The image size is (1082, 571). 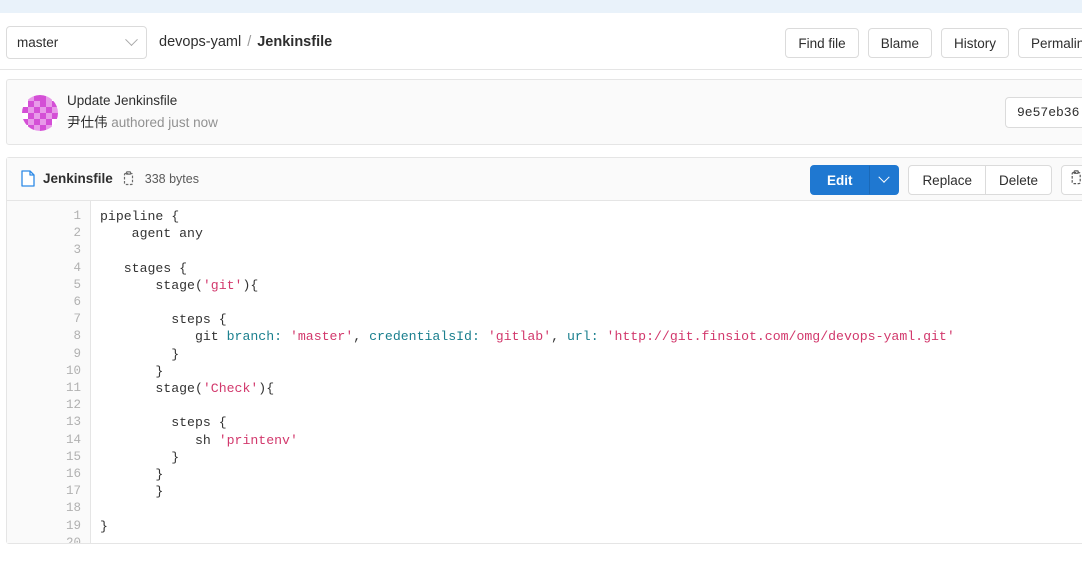 I want to click on file-icon-actions, so click(x=1071, y=180).